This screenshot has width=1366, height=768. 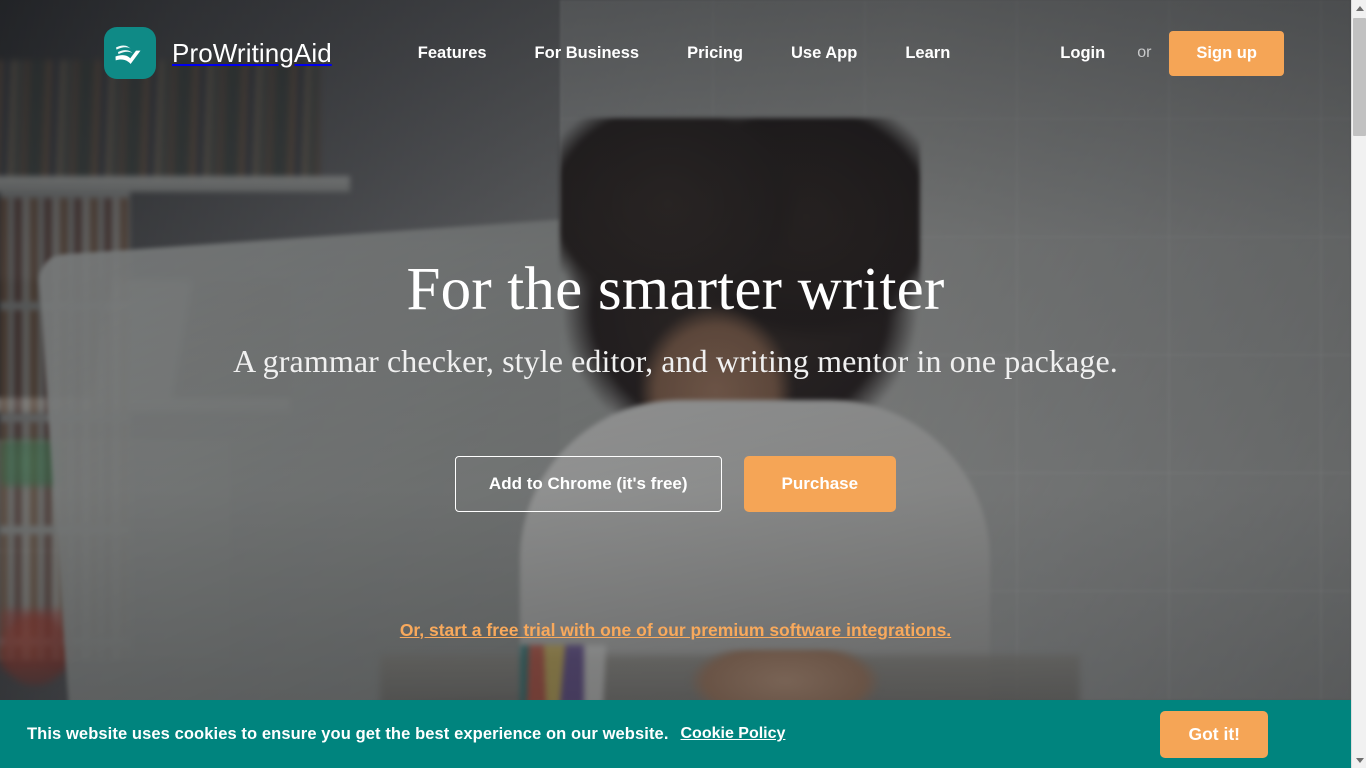 I want to click on login-link: Login, so click(x=1082, y=53).